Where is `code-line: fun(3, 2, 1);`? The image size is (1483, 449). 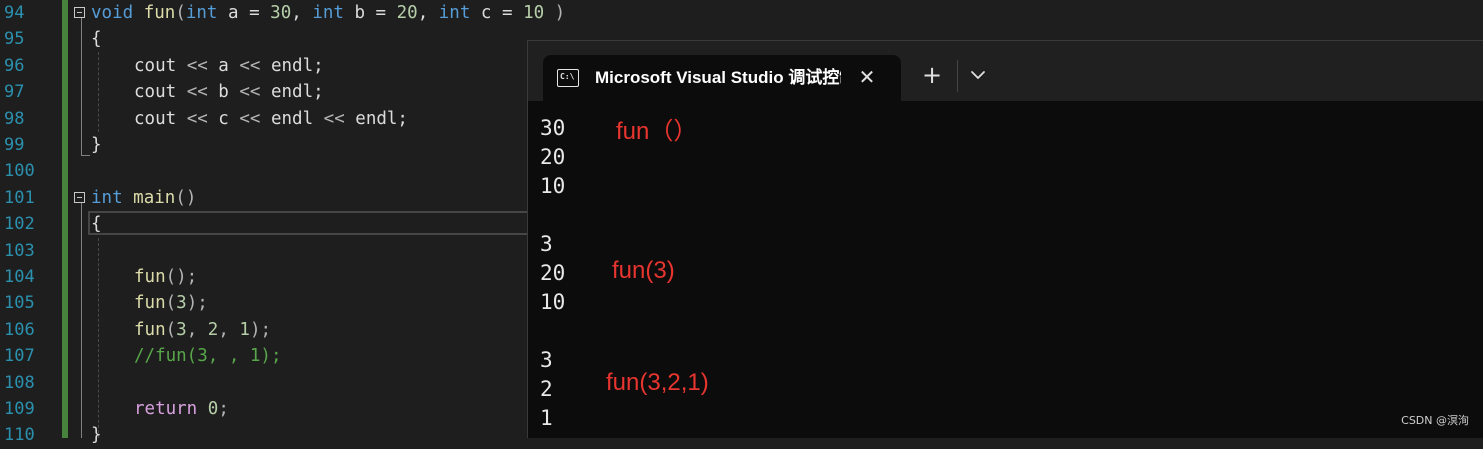
code-line: fun(3, 2, 1); is located at coordinates (202, 330).